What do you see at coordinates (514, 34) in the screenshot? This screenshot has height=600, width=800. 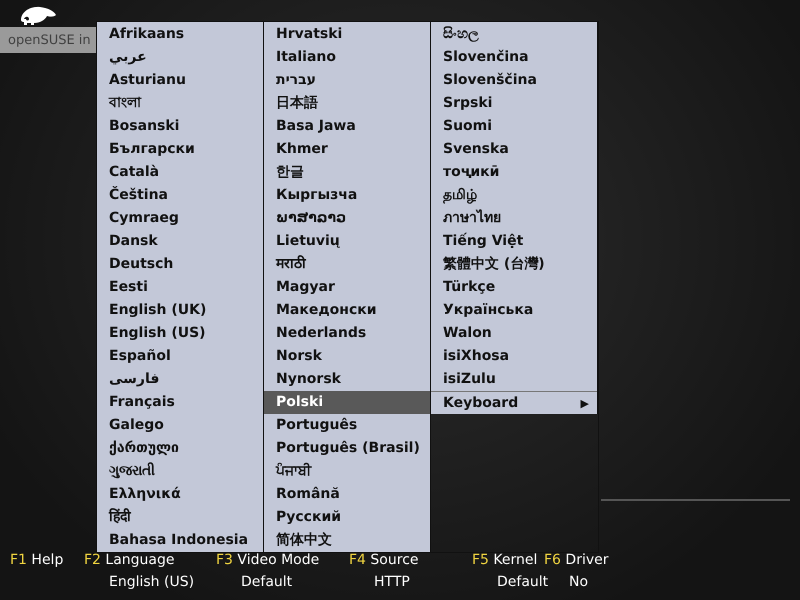 I see `language-option: සිංහල` at bounding box center [514, 34].